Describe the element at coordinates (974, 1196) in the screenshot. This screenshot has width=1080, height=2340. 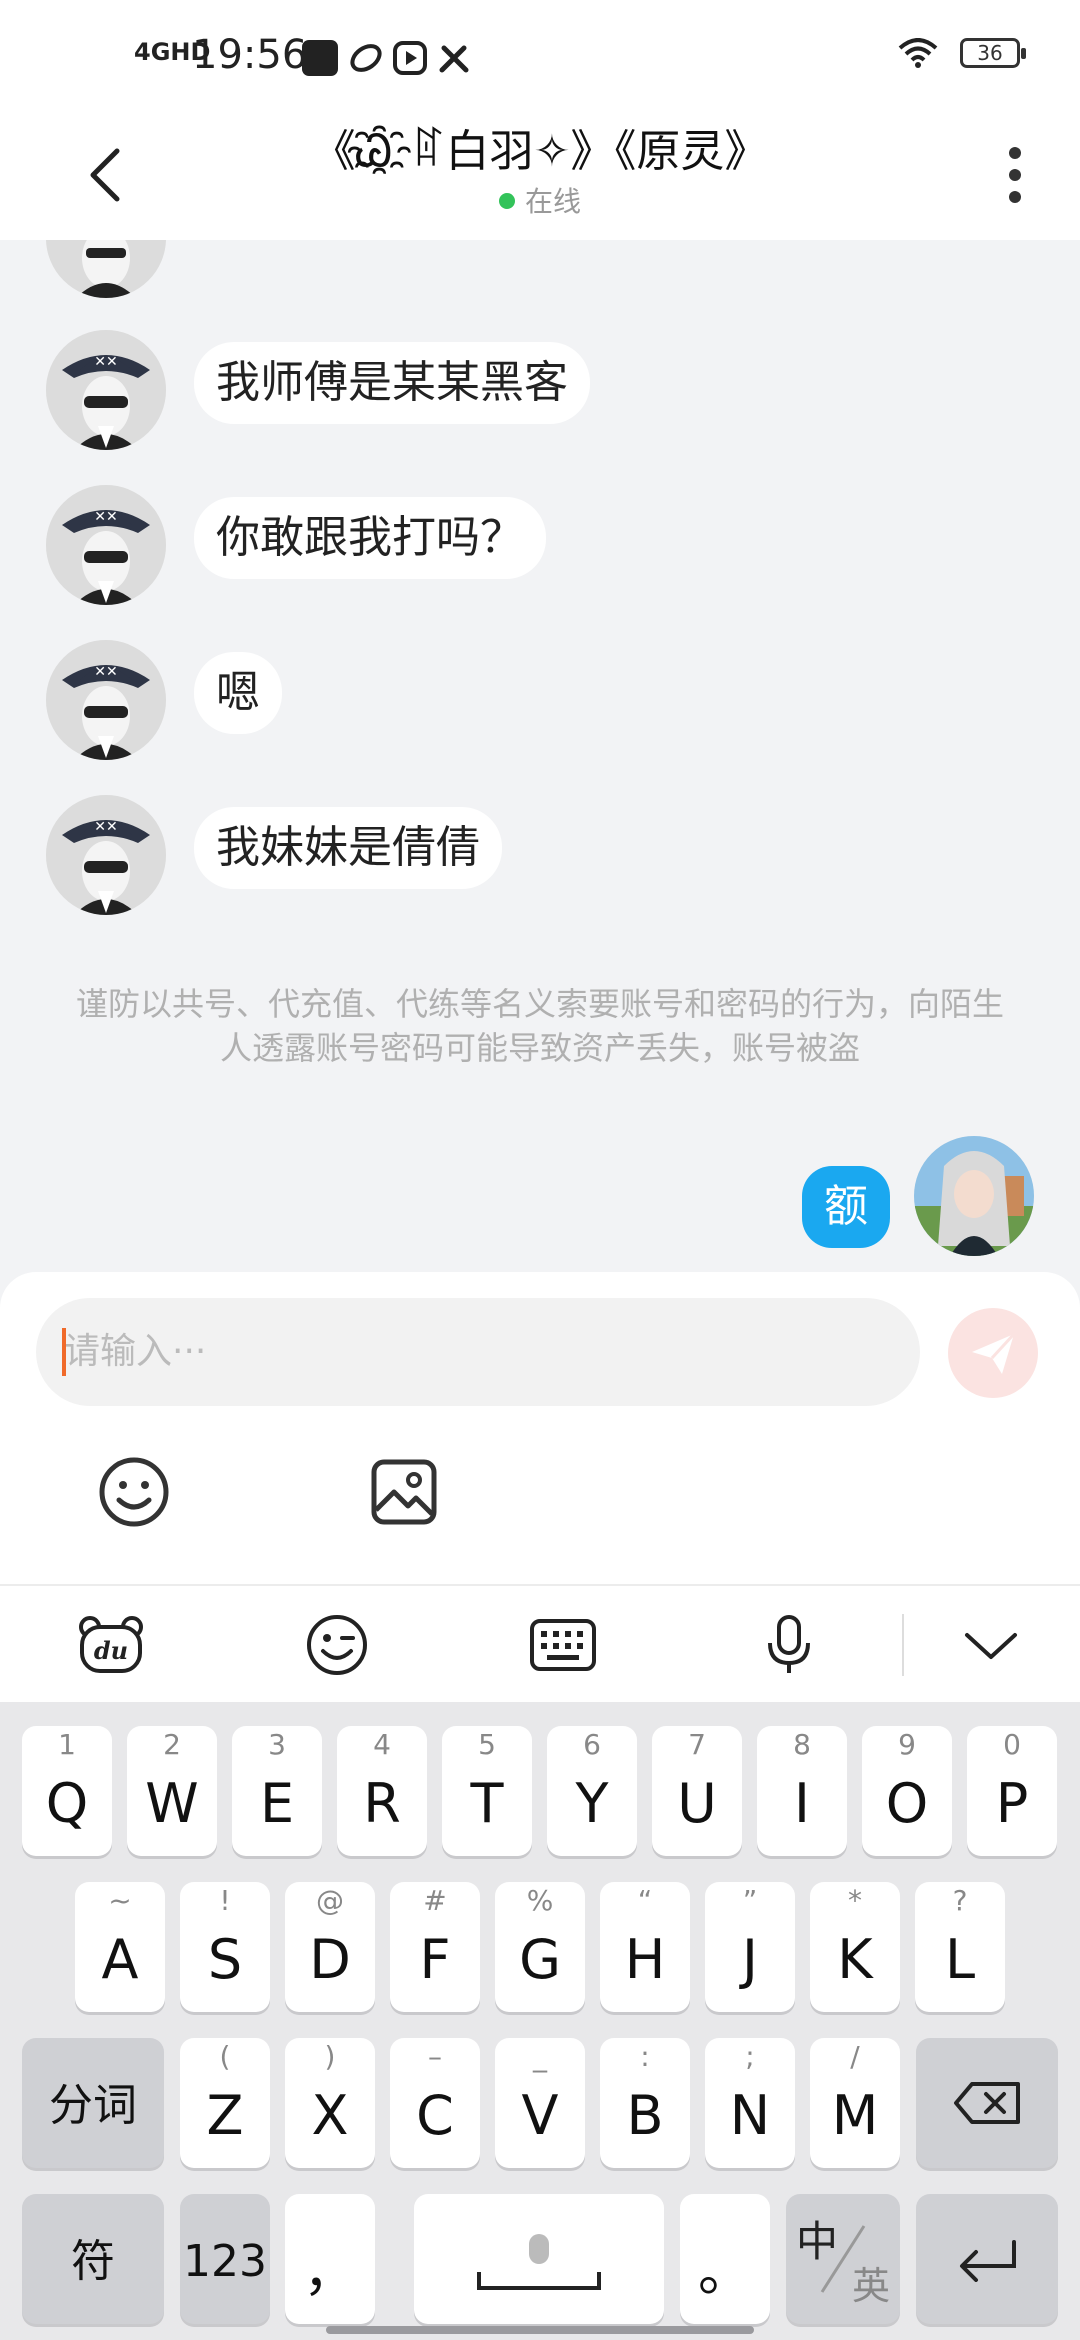
I see `my-avatar` at that location.